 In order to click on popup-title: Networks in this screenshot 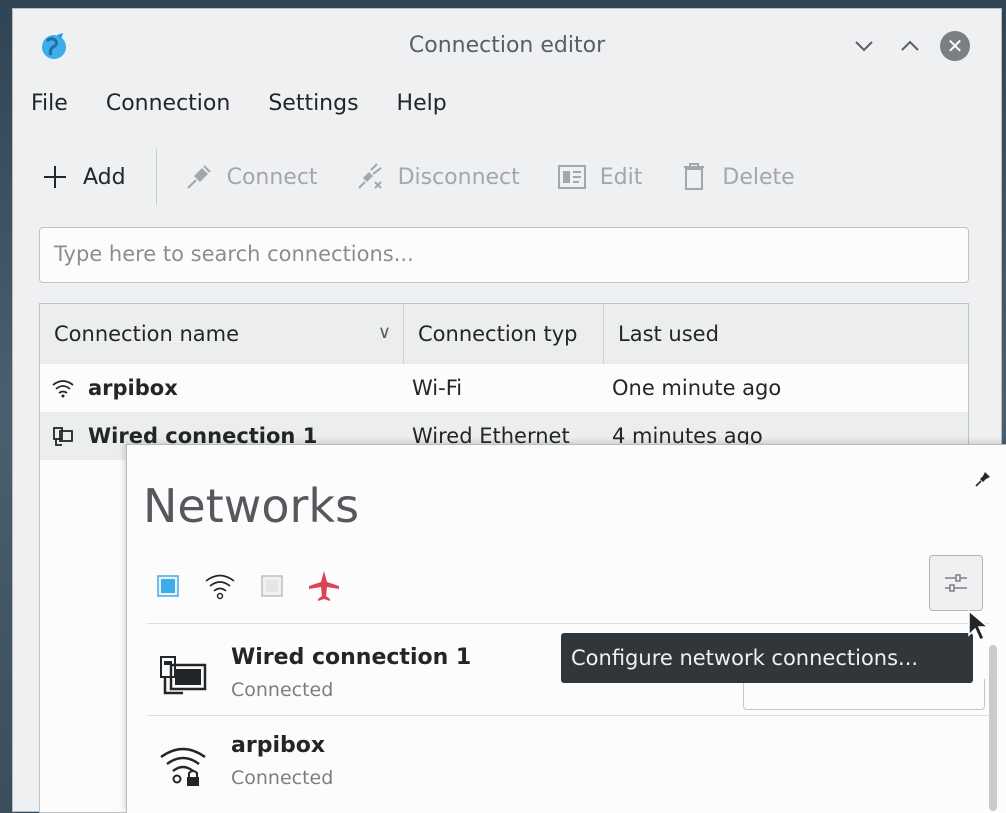, I will do `click(251, 506)`.